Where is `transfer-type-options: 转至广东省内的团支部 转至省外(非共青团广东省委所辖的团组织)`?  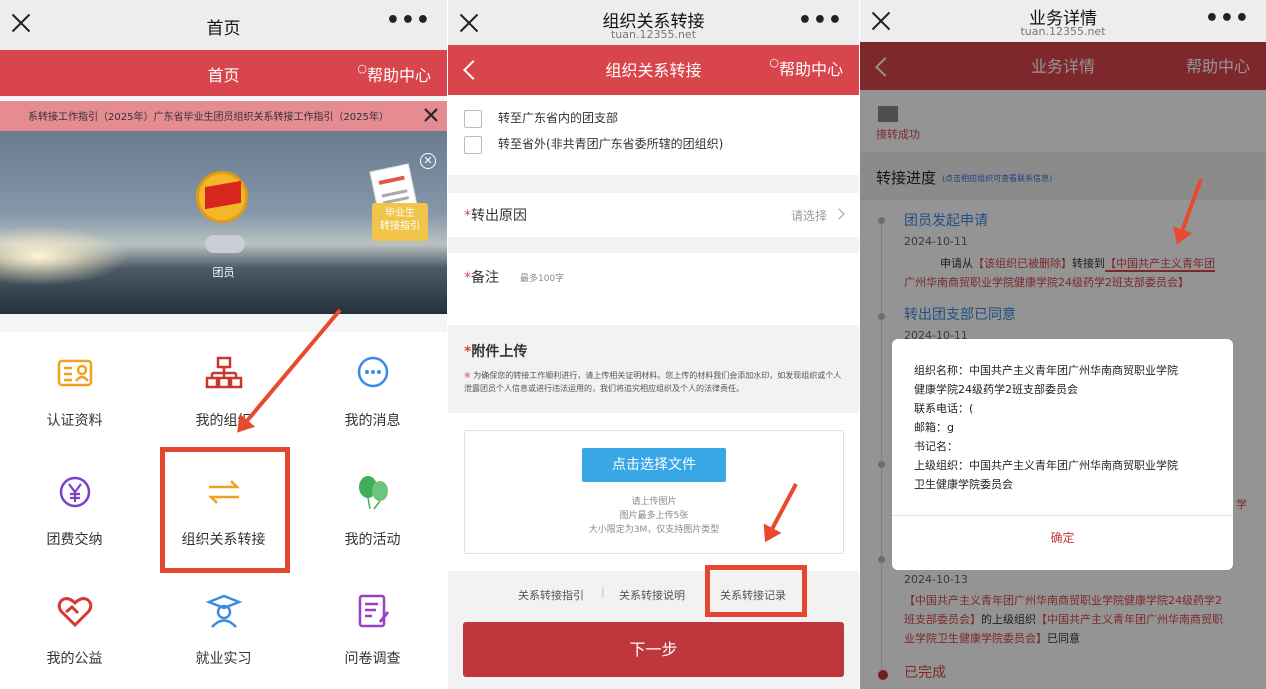 transfer-type-options: 转至广东省内的团支部 转至省外(非共青团广东省委所辖的团组织) is located at coordinates (653, 135).